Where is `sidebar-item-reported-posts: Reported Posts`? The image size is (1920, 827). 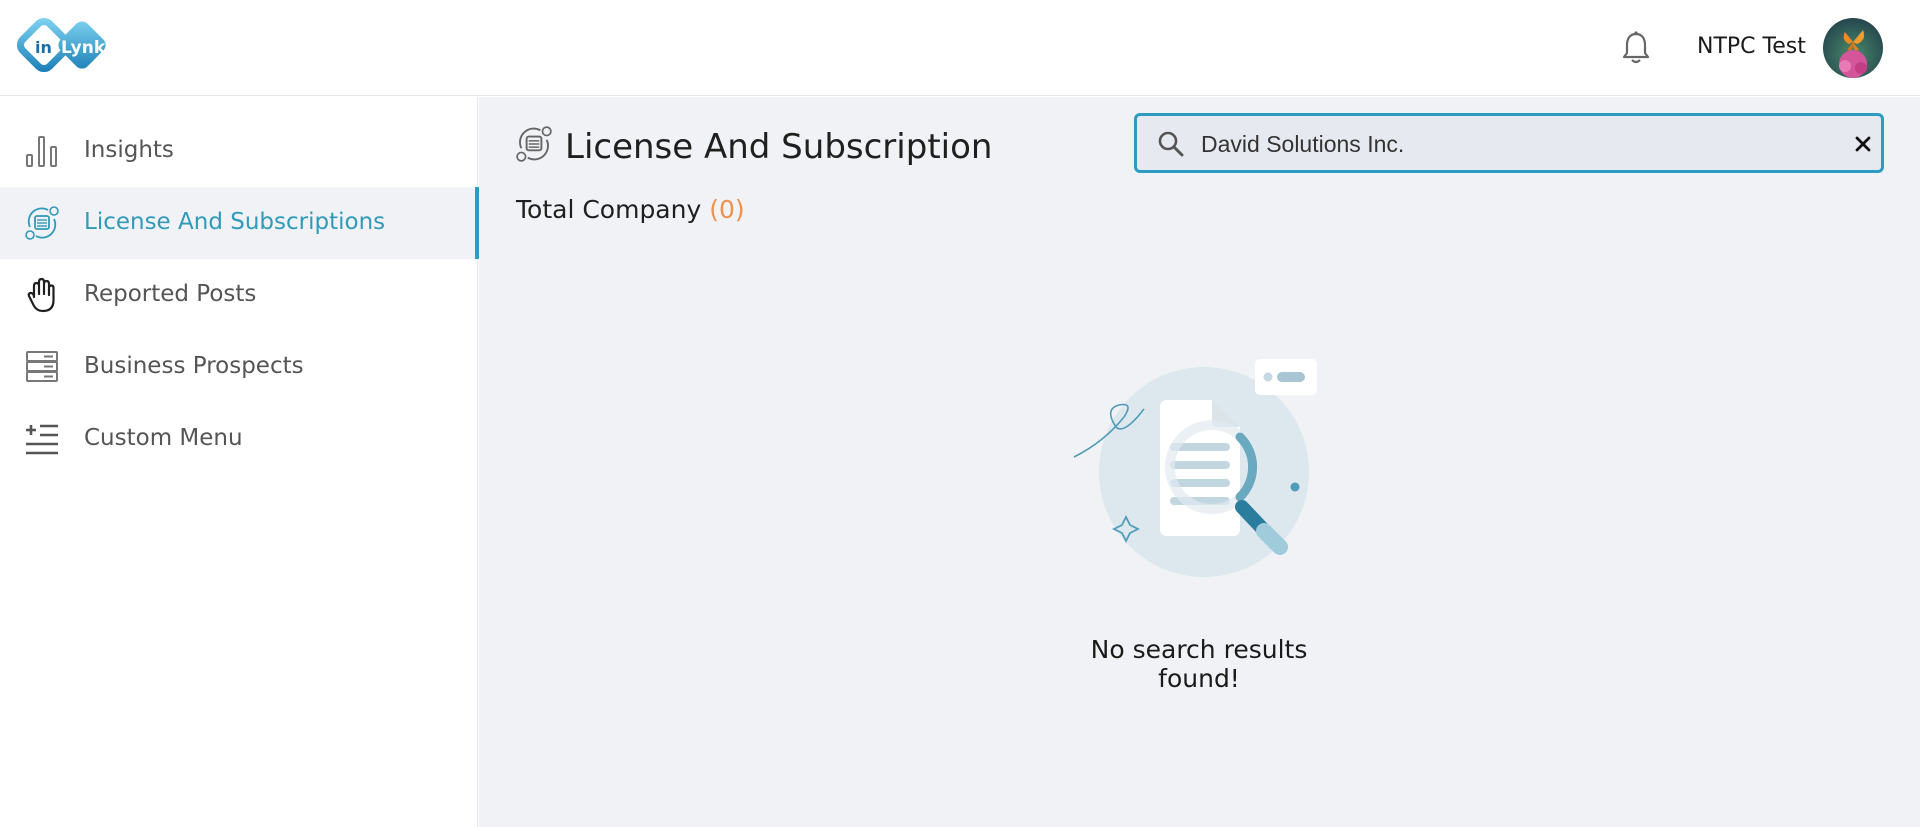
sidebar-item-reported-posts: Reported Posts is located at coordinates (239, 295).